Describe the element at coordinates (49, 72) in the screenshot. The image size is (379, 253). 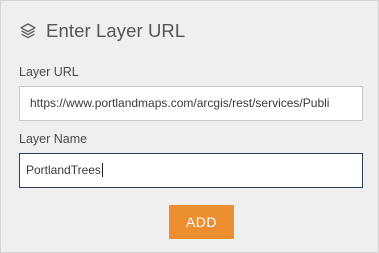
I see `layer-url-label: Layer URL` at that location.